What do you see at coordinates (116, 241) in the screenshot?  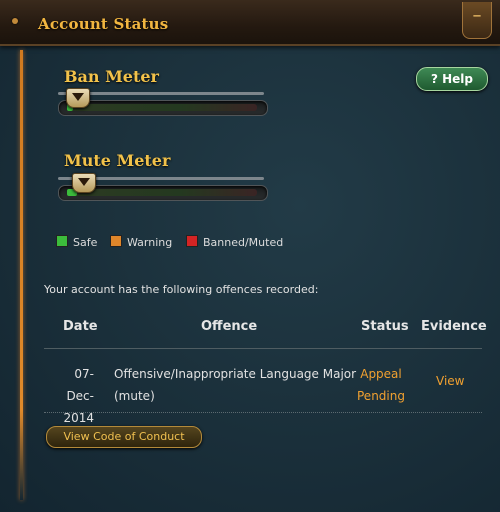 I see `warning-swatch-icon` at bounding box center [116, 241].